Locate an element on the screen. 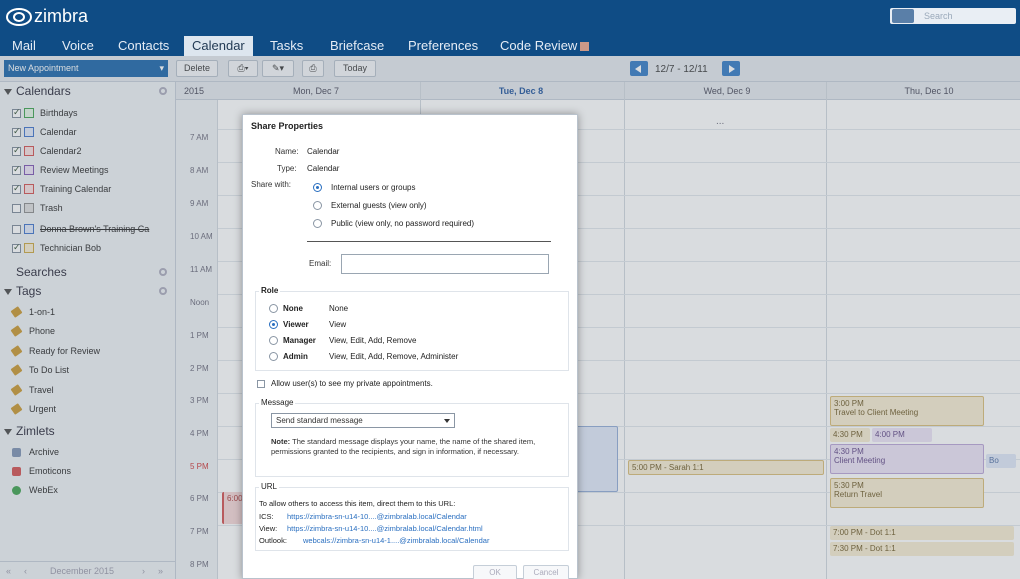  close-tab-icon is located at coordinates (585, 47).